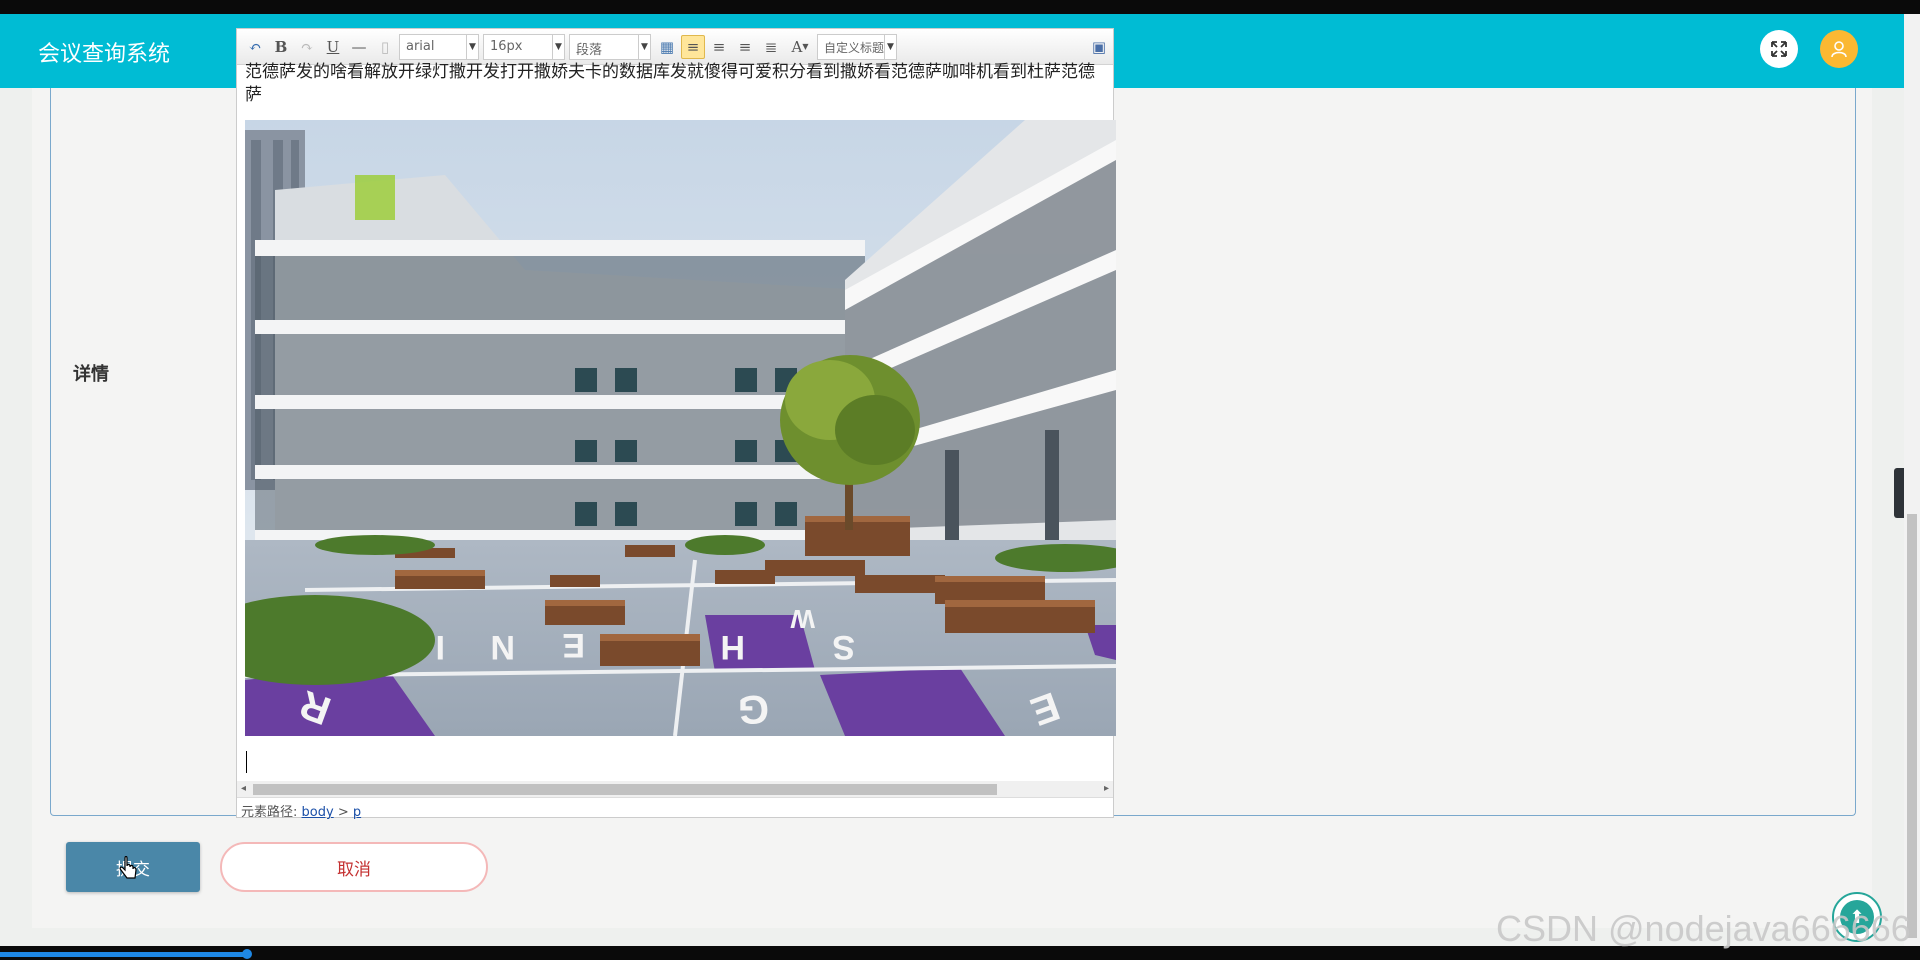 This screenshot has height=960, width=1920. What do you see at coordinates (357, 812) in the screenshot?
I see `path-p-link: p` at bounding box center [357, 812].